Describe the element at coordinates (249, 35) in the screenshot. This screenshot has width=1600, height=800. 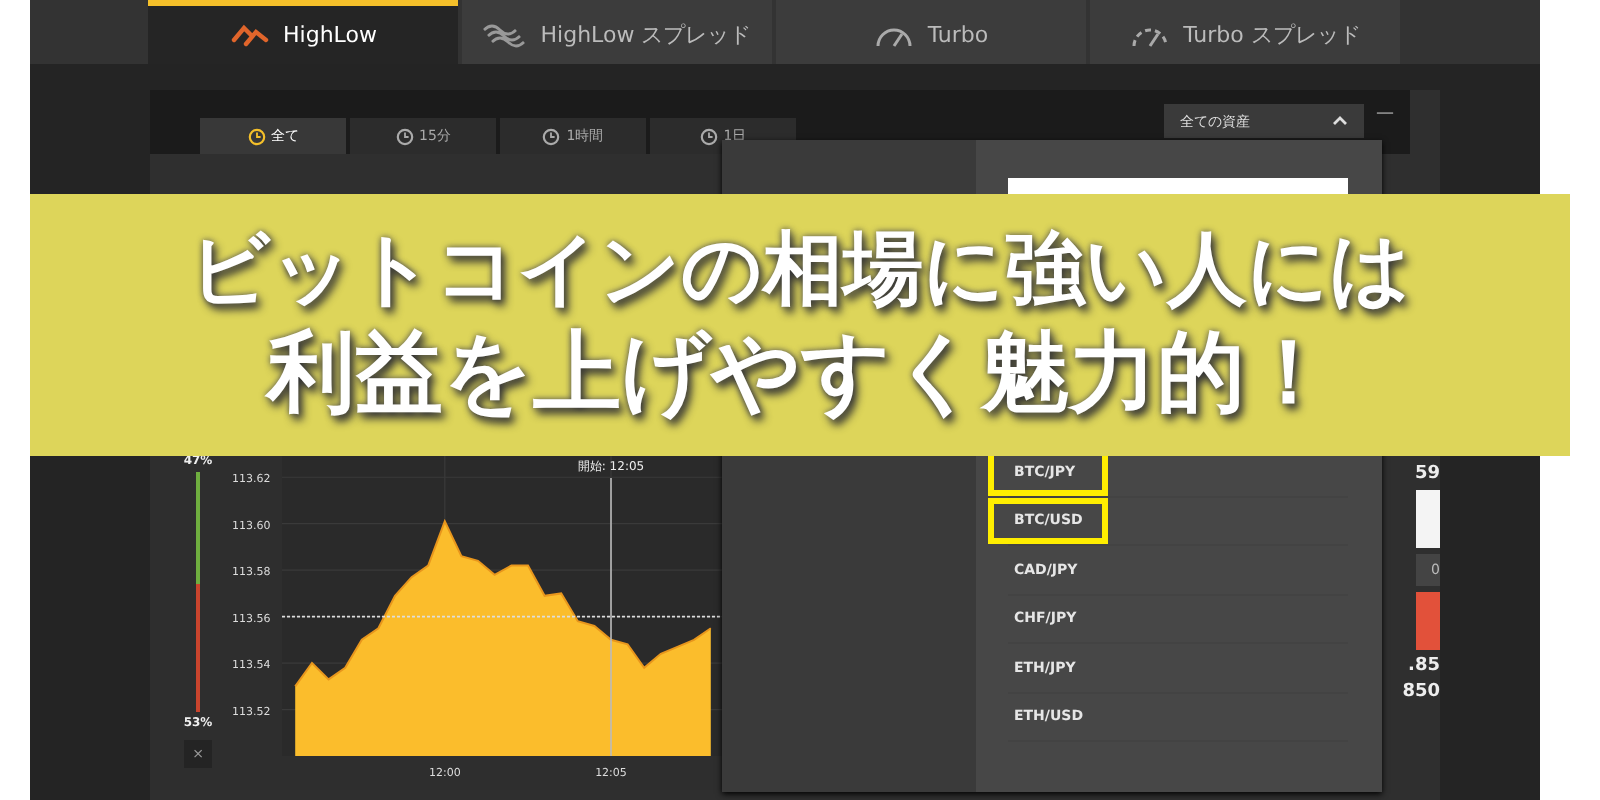
I see `logo-icon` at that location.